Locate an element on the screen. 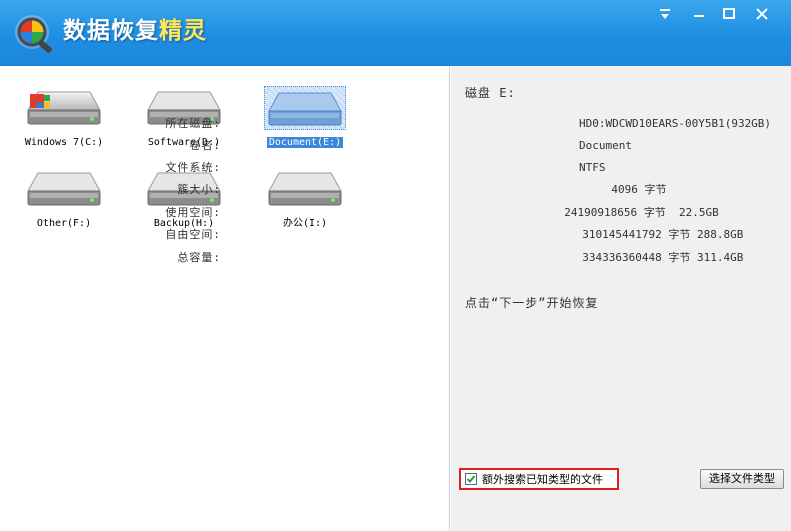  drive-label: Windows 7(C:) is located at coordinates (64, 142).